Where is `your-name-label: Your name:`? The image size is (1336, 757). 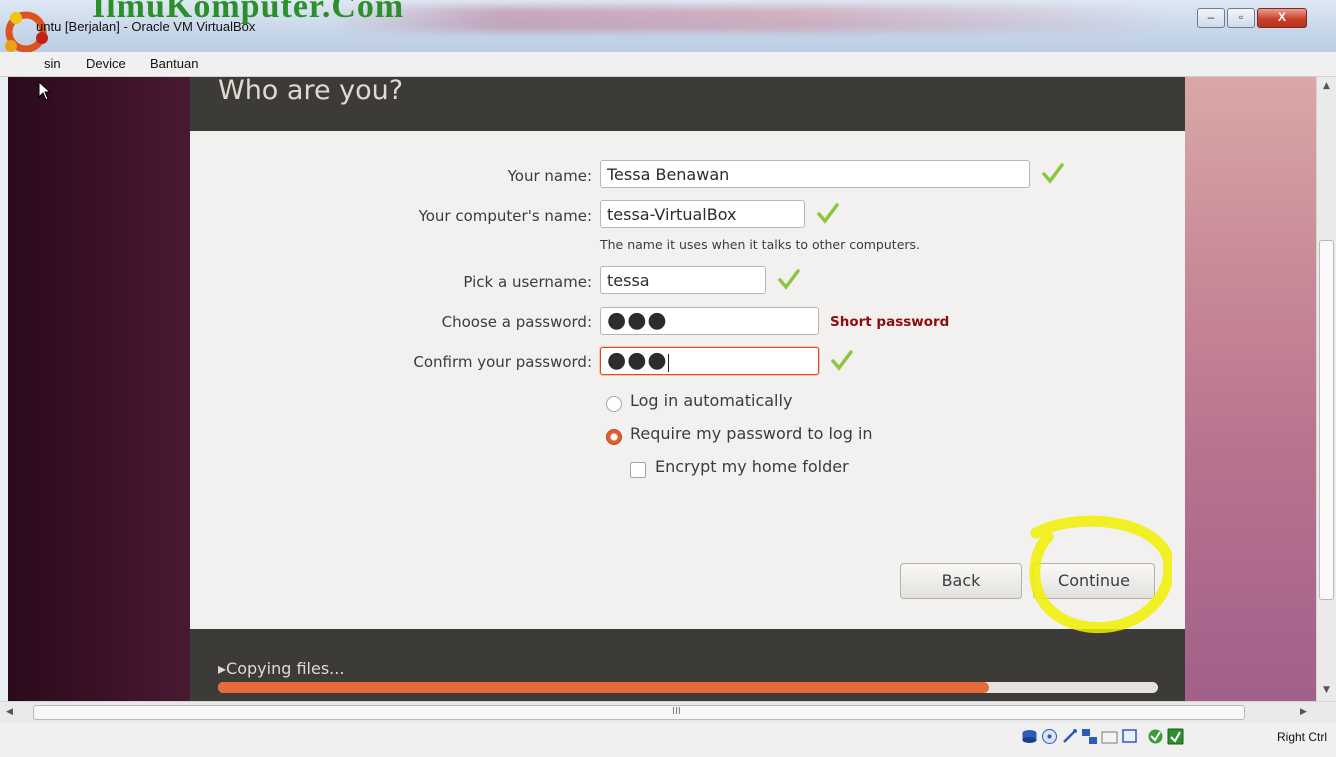 your-name-label: Your name: is located at coordinates (549, 176).